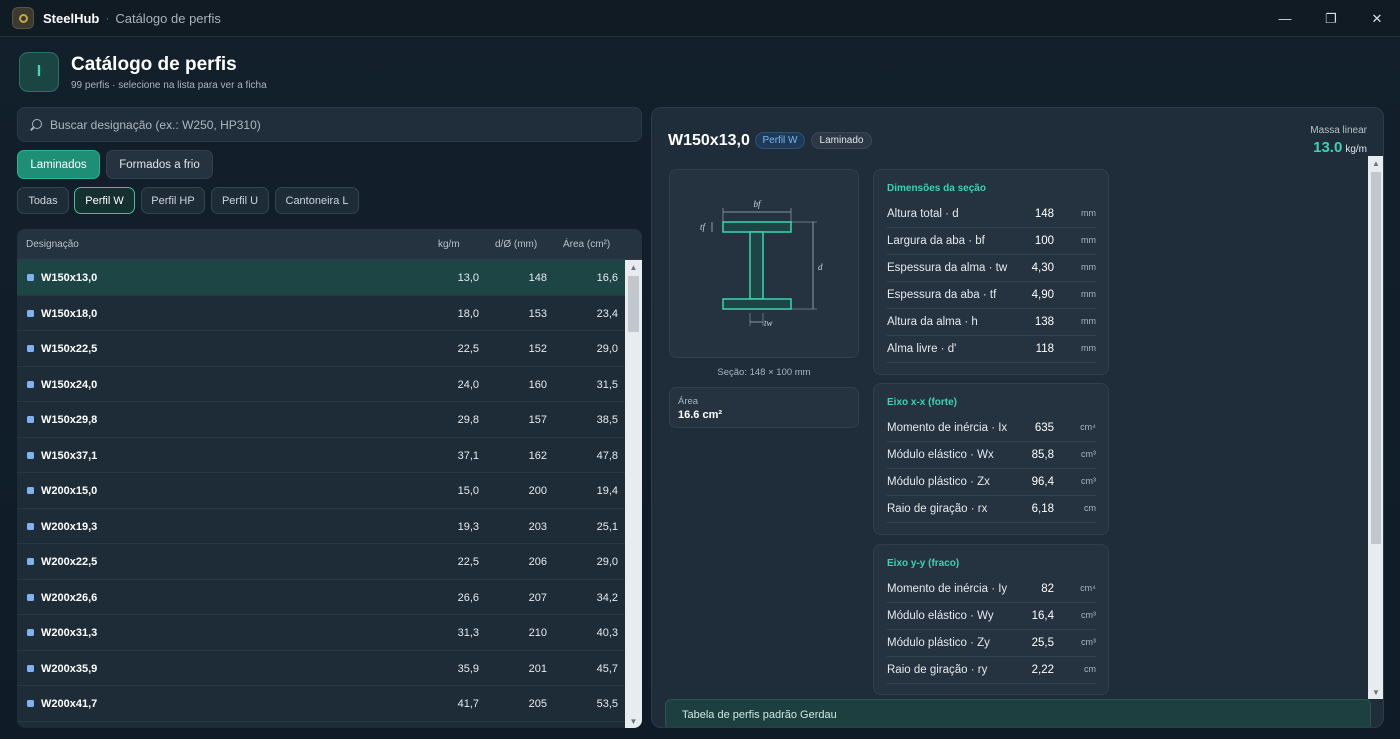 This screenshot has height=739, width=1400. I want to click on mass-number: 13.0, so click(1328, 147).